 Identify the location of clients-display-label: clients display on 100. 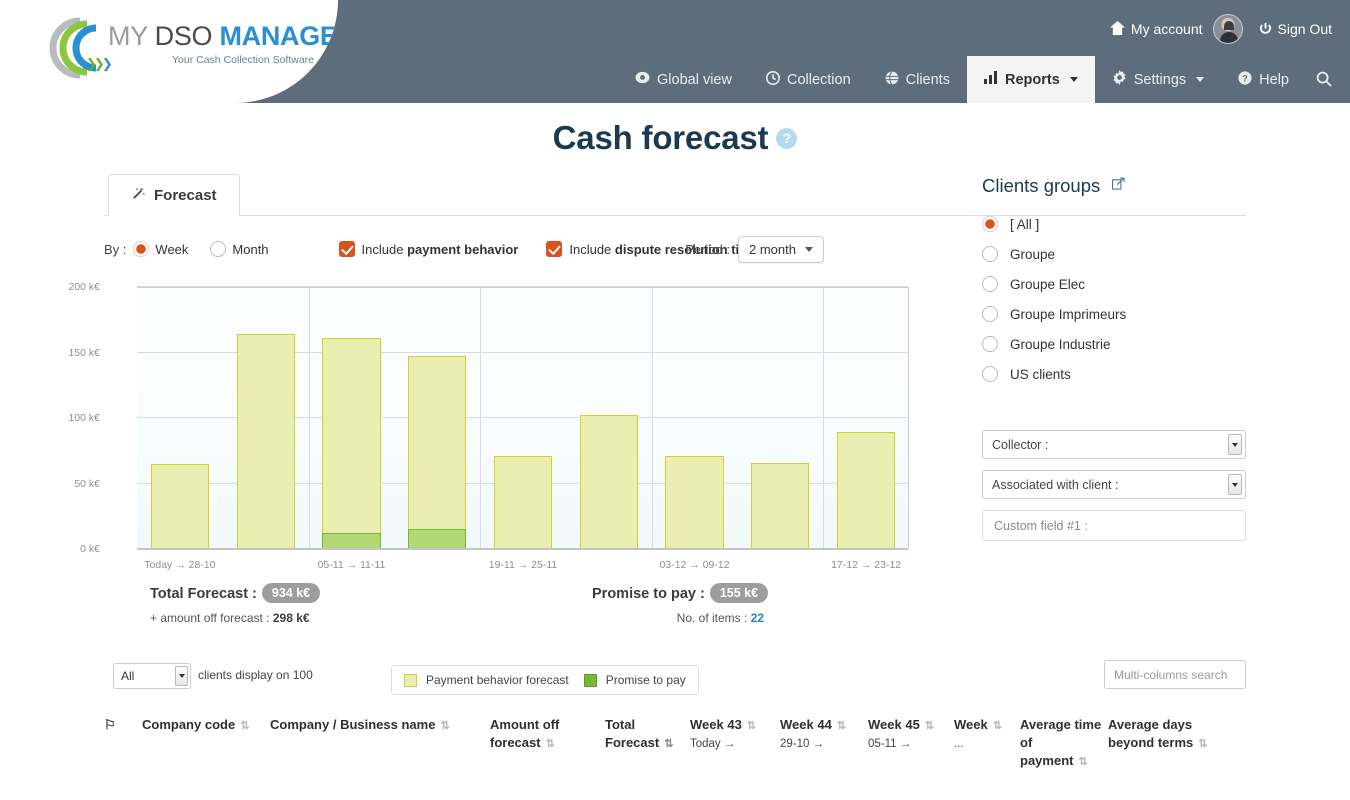
(255, 675).